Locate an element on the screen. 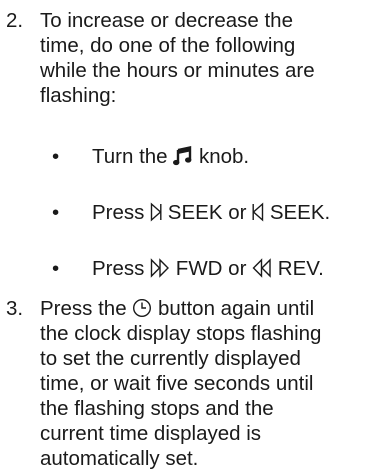 This screenshot has height=471, width=390. step-line: while the hours or minutes are is located at coordinates (177, 70).